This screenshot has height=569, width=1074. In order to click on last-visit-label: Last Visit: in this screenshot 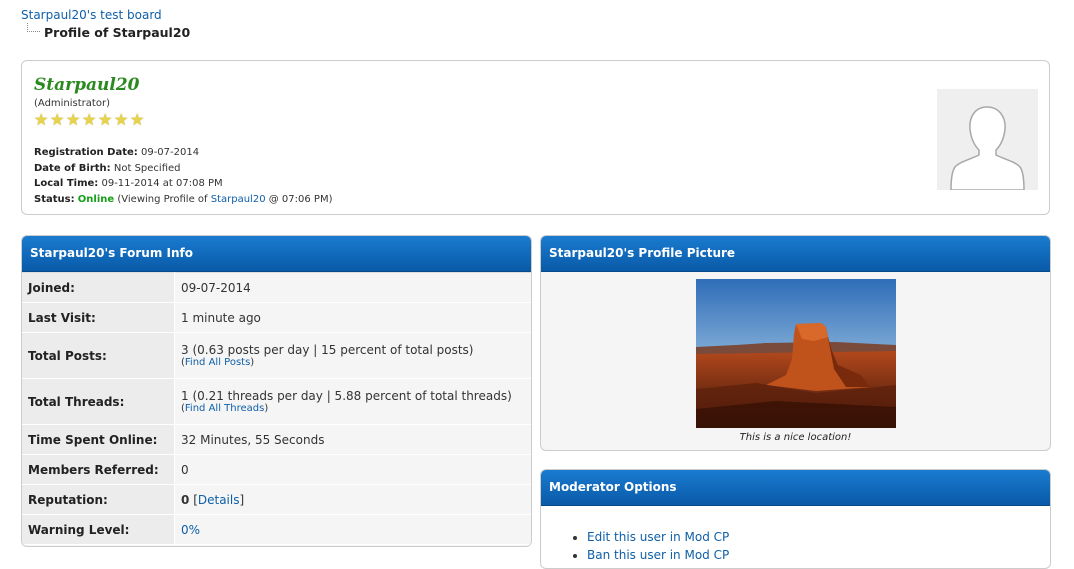, I will do `click(98, 317)`.